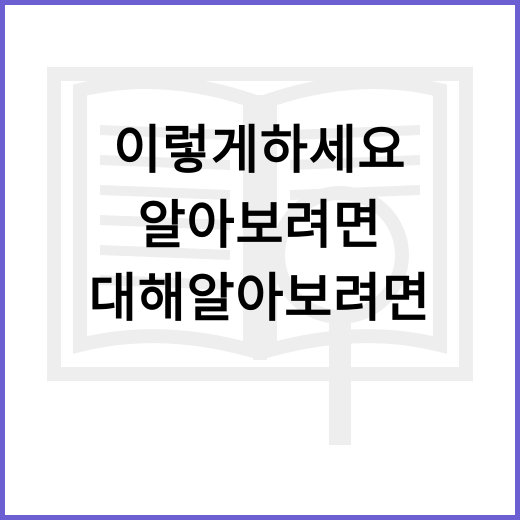 This screenshot has width=520, height=520. I want to click on title-line-1: 이렇게하세요, so click(260, 151).